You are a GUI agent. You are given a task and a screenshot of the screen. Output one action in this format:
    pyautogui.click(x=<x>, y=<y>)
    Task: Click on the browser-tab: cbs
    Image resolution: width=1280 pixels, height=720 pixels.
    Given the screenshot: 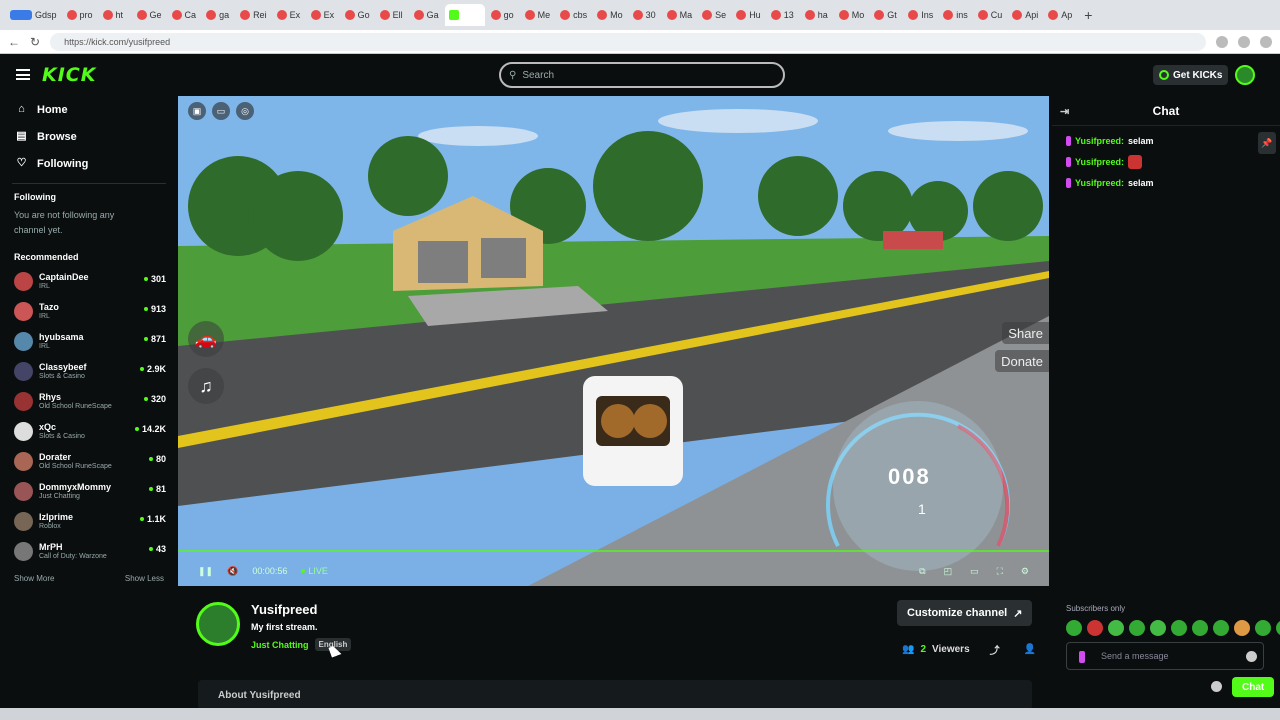 What is the action you would take?
    pyautogui.click(x=573, y=15)
    